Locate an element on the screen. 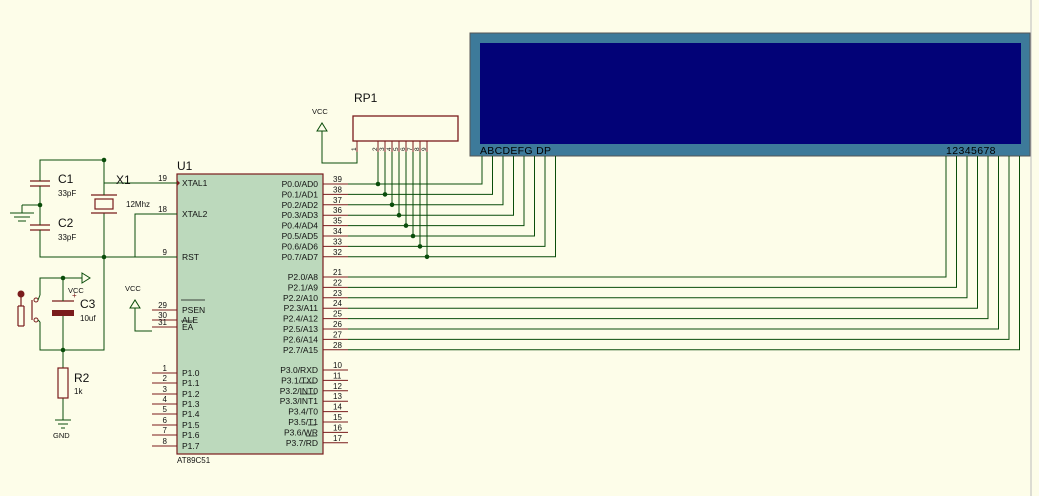 Image resolution: width=1039 pixels, height=496 pixels. oscillator-circuit: C1 33pF C2 33pF X1 12Mhz is located at coordinates (93, 208).